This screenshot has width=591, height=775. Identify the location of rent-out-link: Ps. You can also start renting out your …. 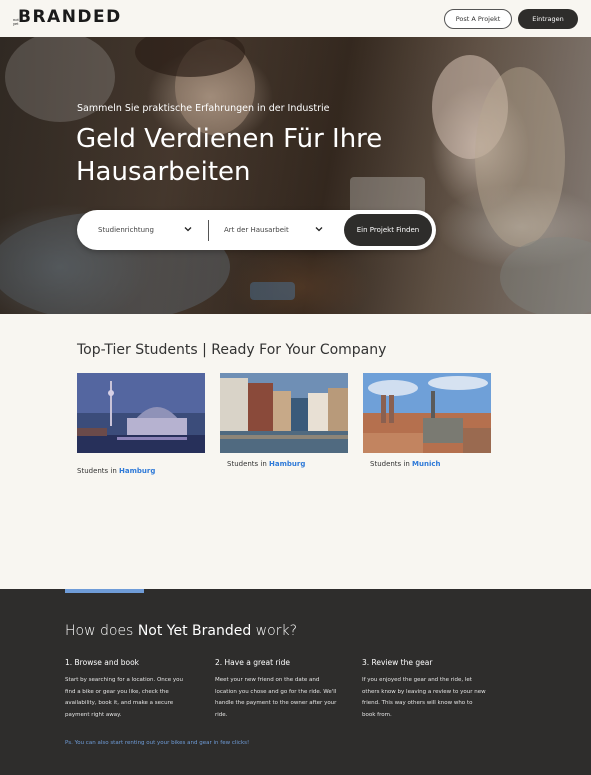
(157, 743).